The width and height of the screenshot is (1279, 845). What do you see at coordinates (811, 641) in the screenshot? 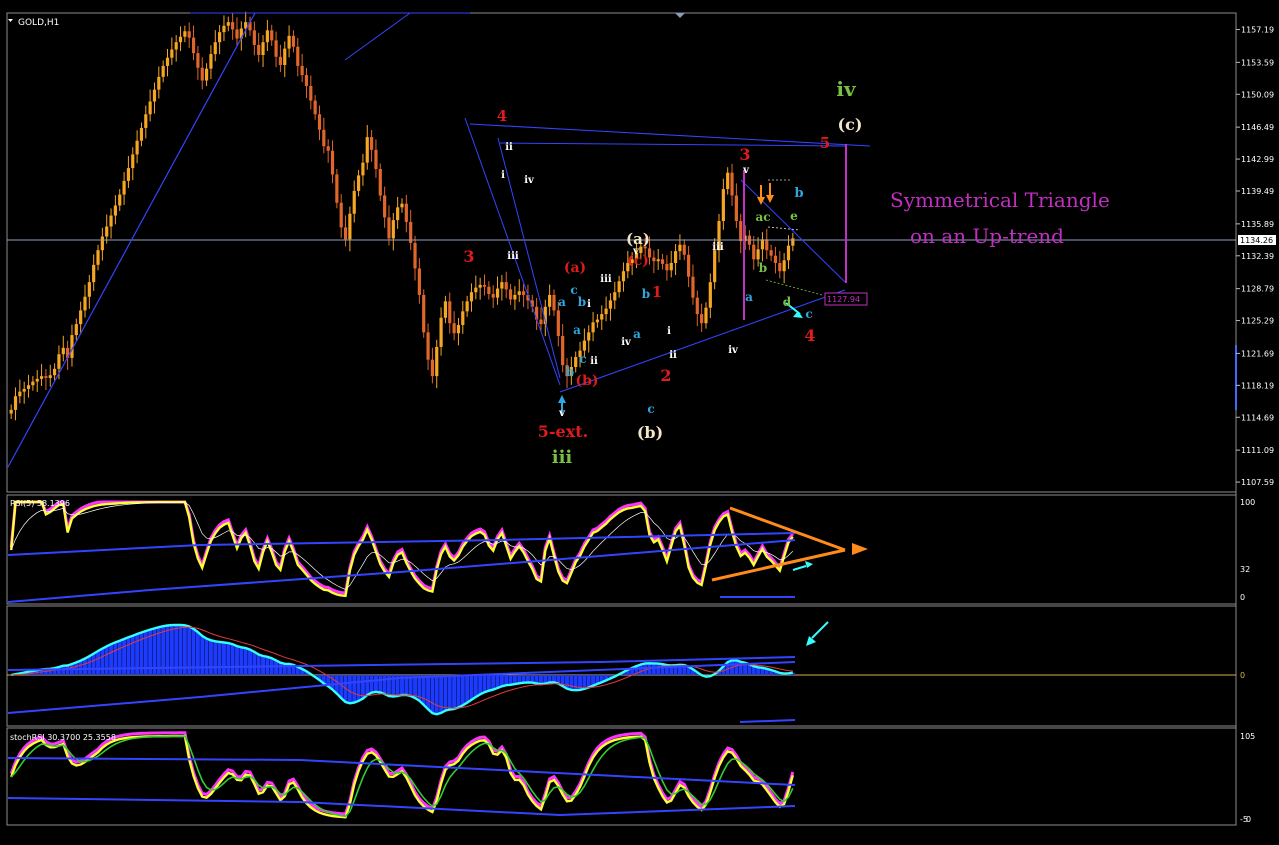
I see `arrow-down-left-icon` at bounding box center [811, 641].